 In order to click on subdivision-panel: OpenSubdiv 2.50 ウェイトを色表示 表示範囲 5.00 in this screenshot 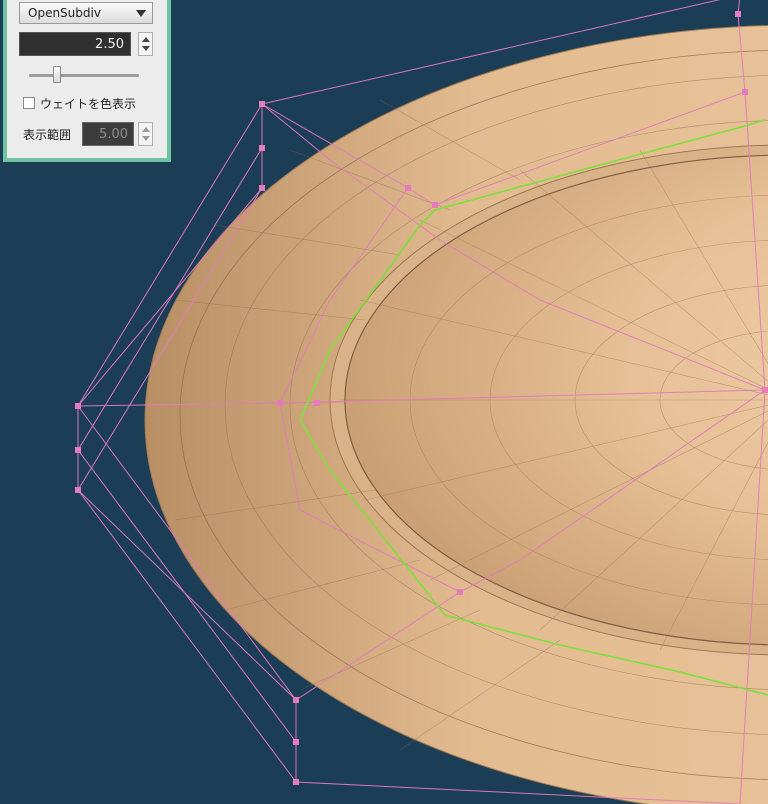, I will do `click(87, 81)`.